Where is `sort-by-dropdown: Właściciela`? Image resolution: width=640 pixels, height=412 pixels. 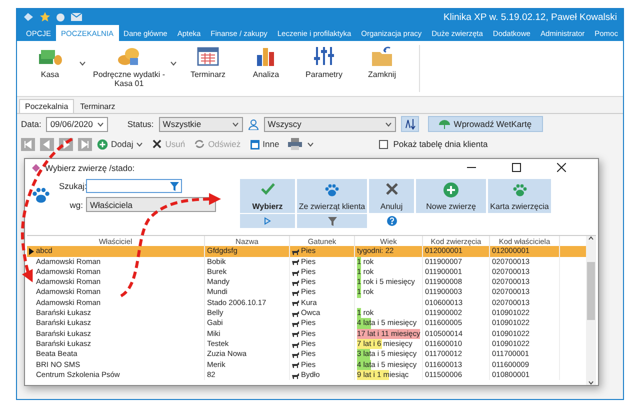
sort-by-dropdown: Właściciela is located at coordinates (151, 204).